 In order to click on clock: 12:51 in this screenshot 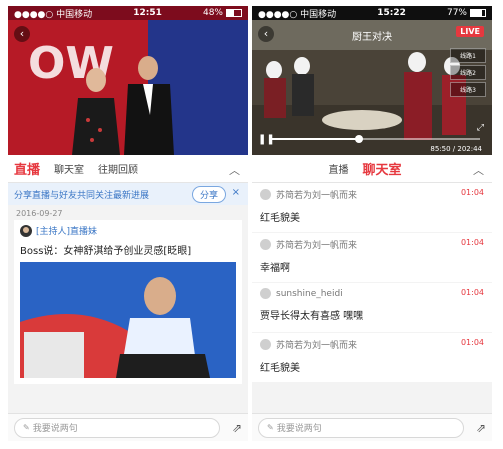, I will do `click(147, 13)`.